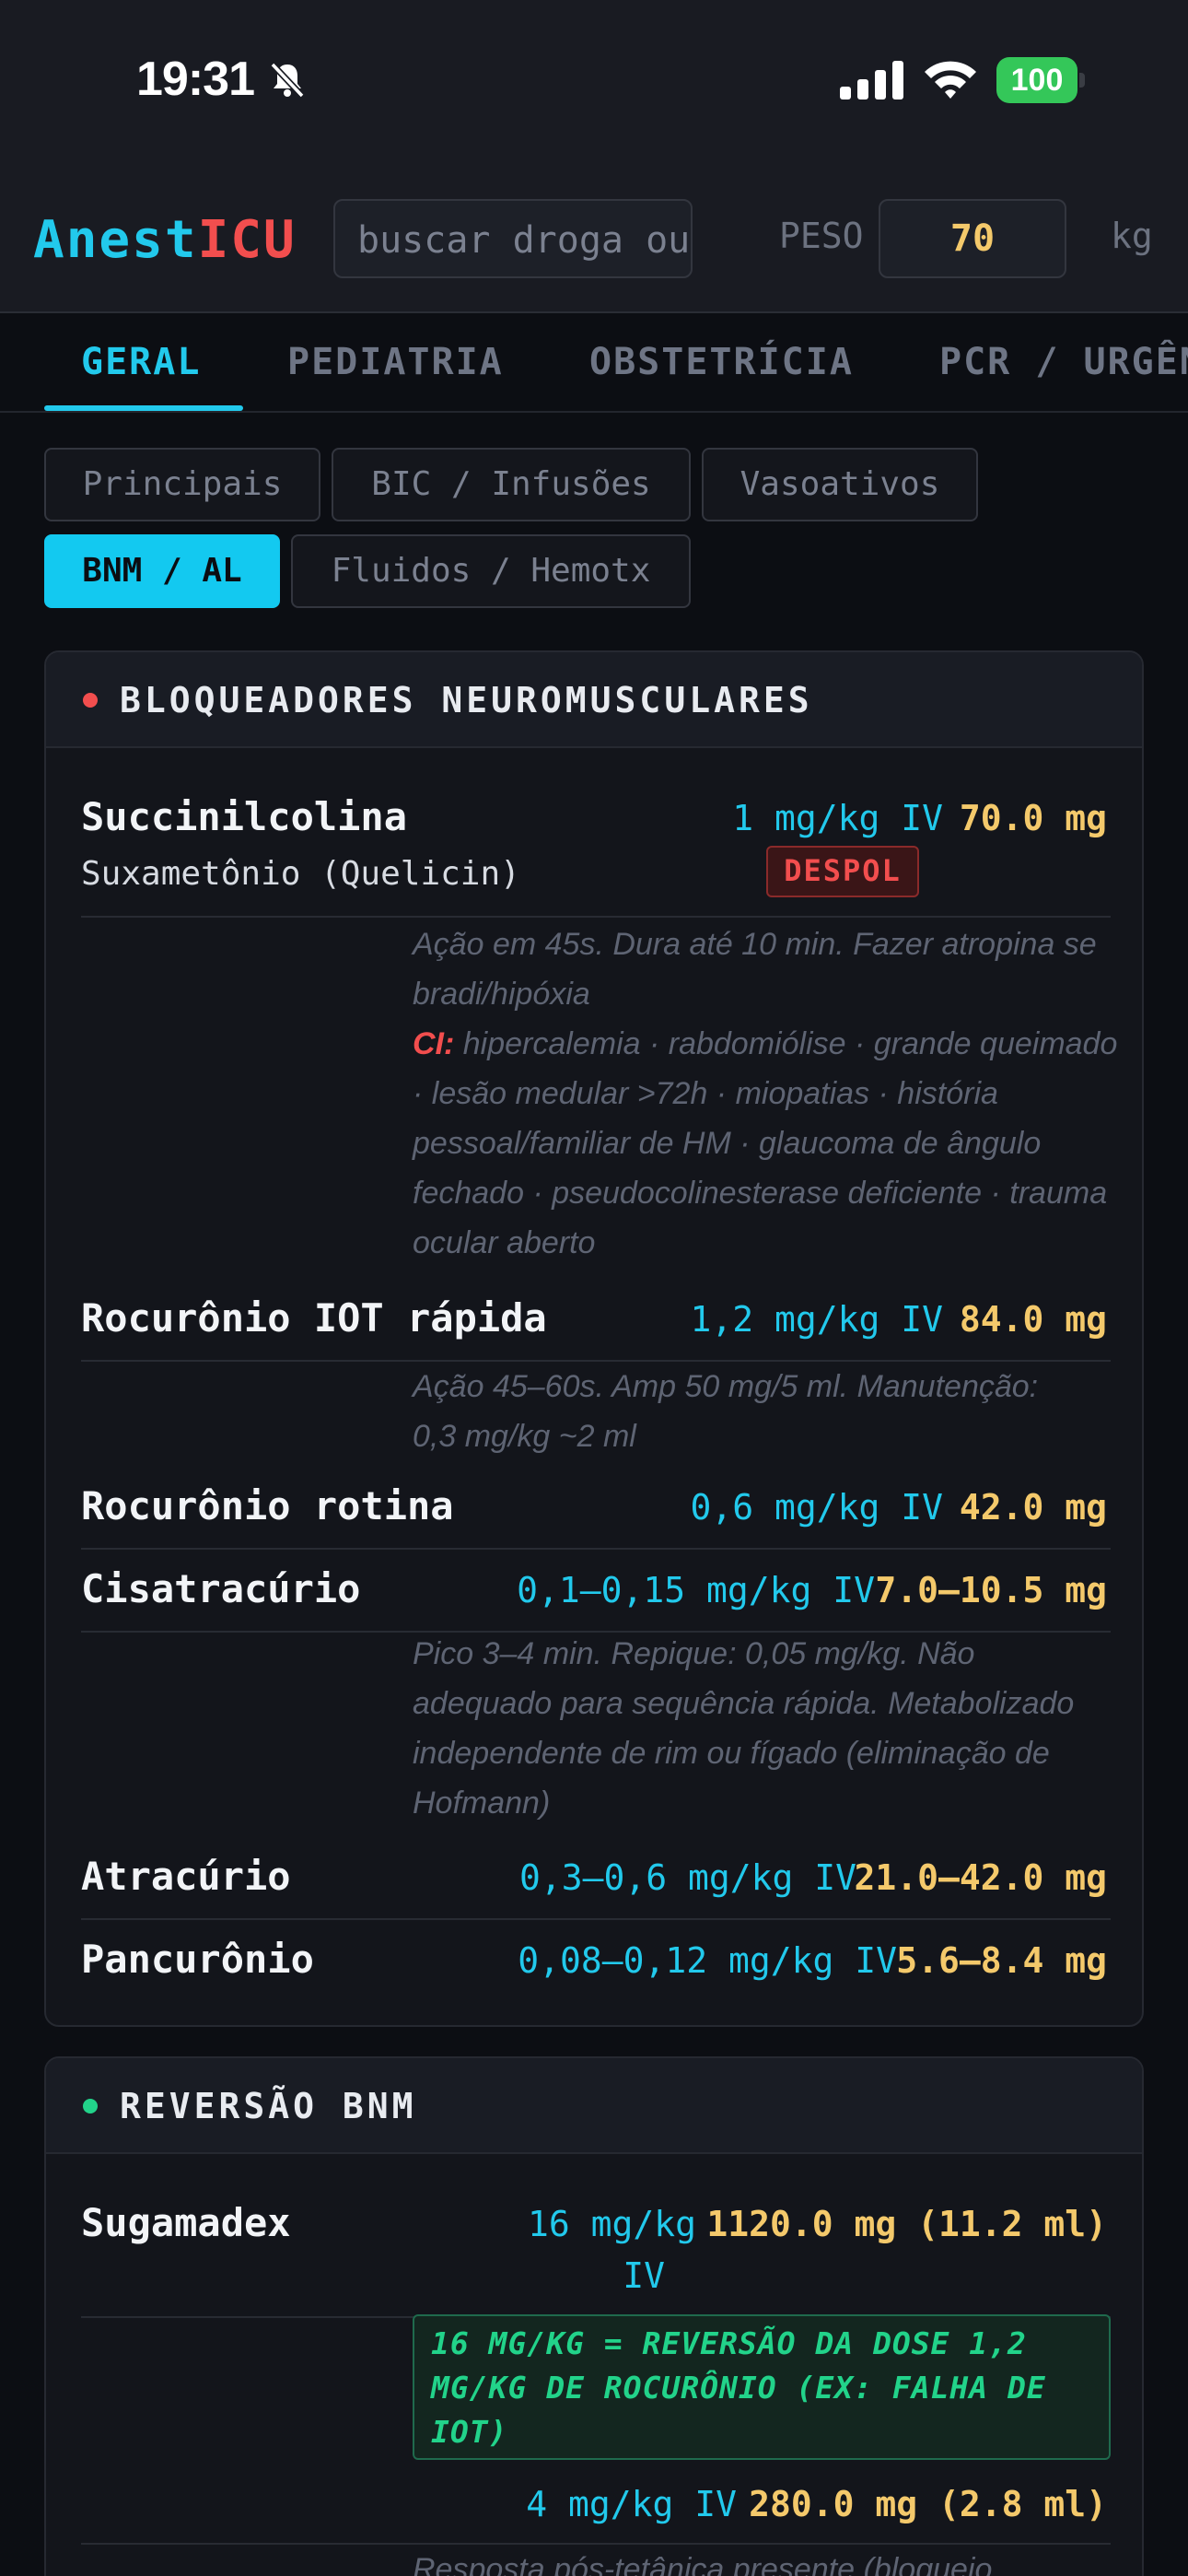 The height and width of the screenshot is (2576, 1188). What do you see at coordinates (141, 362) in the screenshot?
I see `tab-geral: GERAL` at bounding box center [141, 362].